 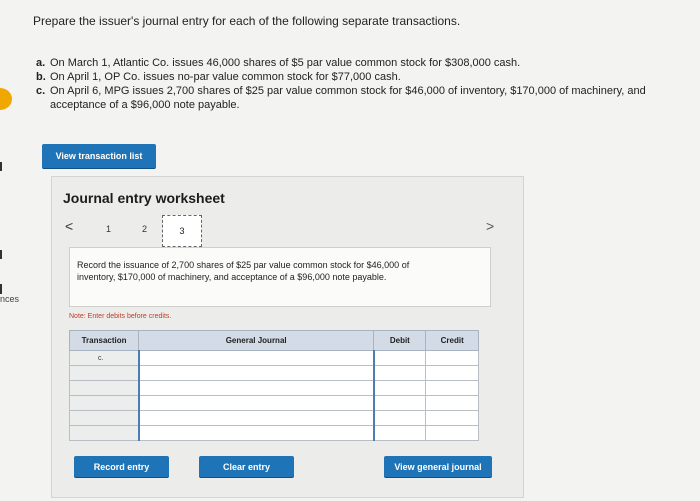 I want to click on progress-marker-dot, so click(x=6, y=99).